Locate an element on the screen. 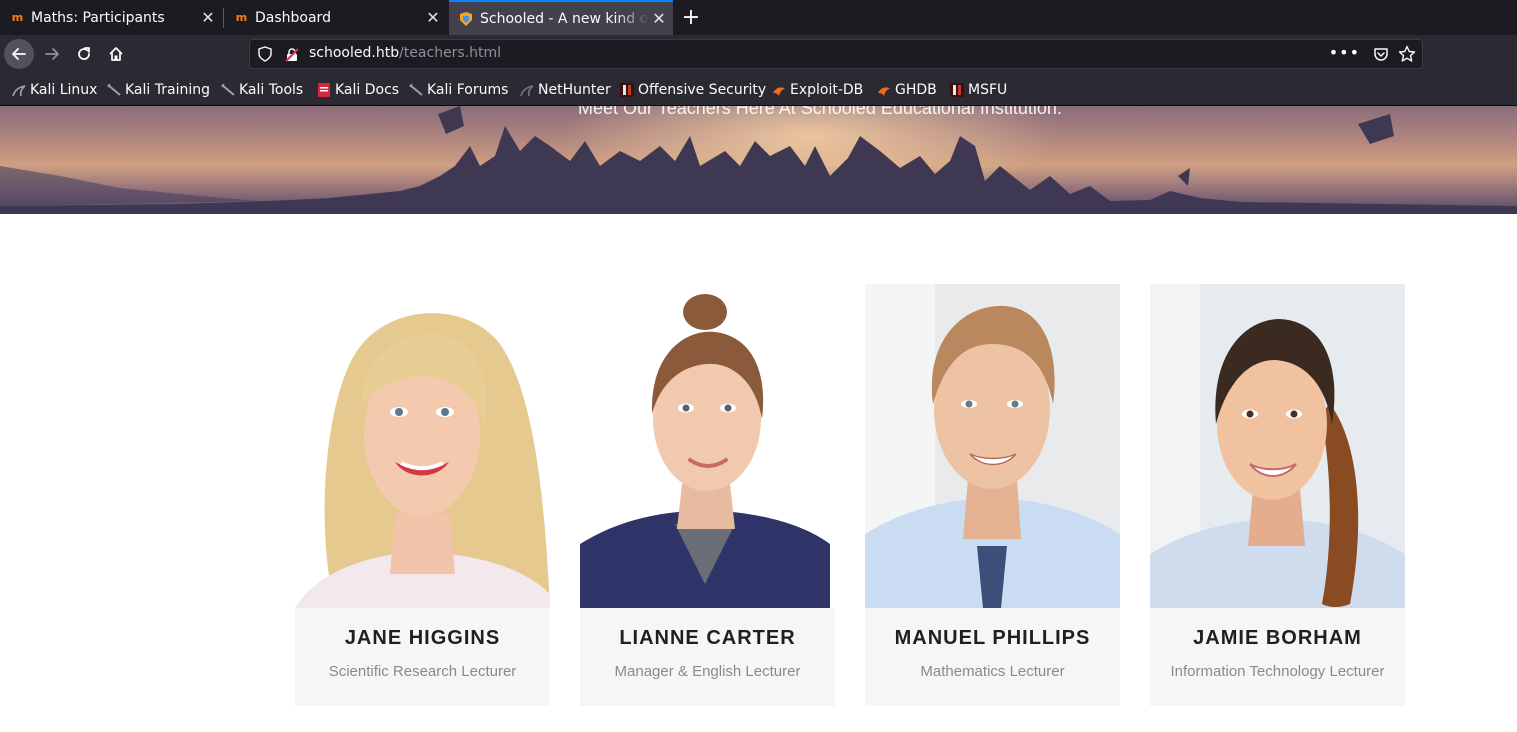 The image size is (1517, 732). url-host: schooled.htb is located at coordinates (354, 53).